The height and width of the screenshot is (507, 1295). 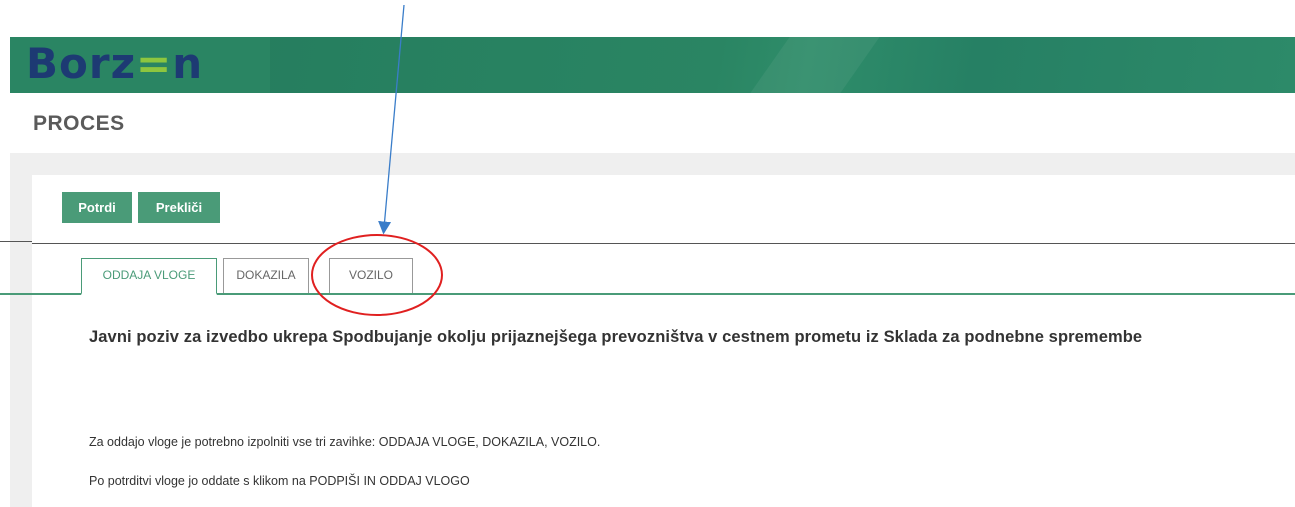 What do you see at coordinates (21, 330) in the screenshot?
I see `grey-left-gutter` at bounding box center [21, 330].